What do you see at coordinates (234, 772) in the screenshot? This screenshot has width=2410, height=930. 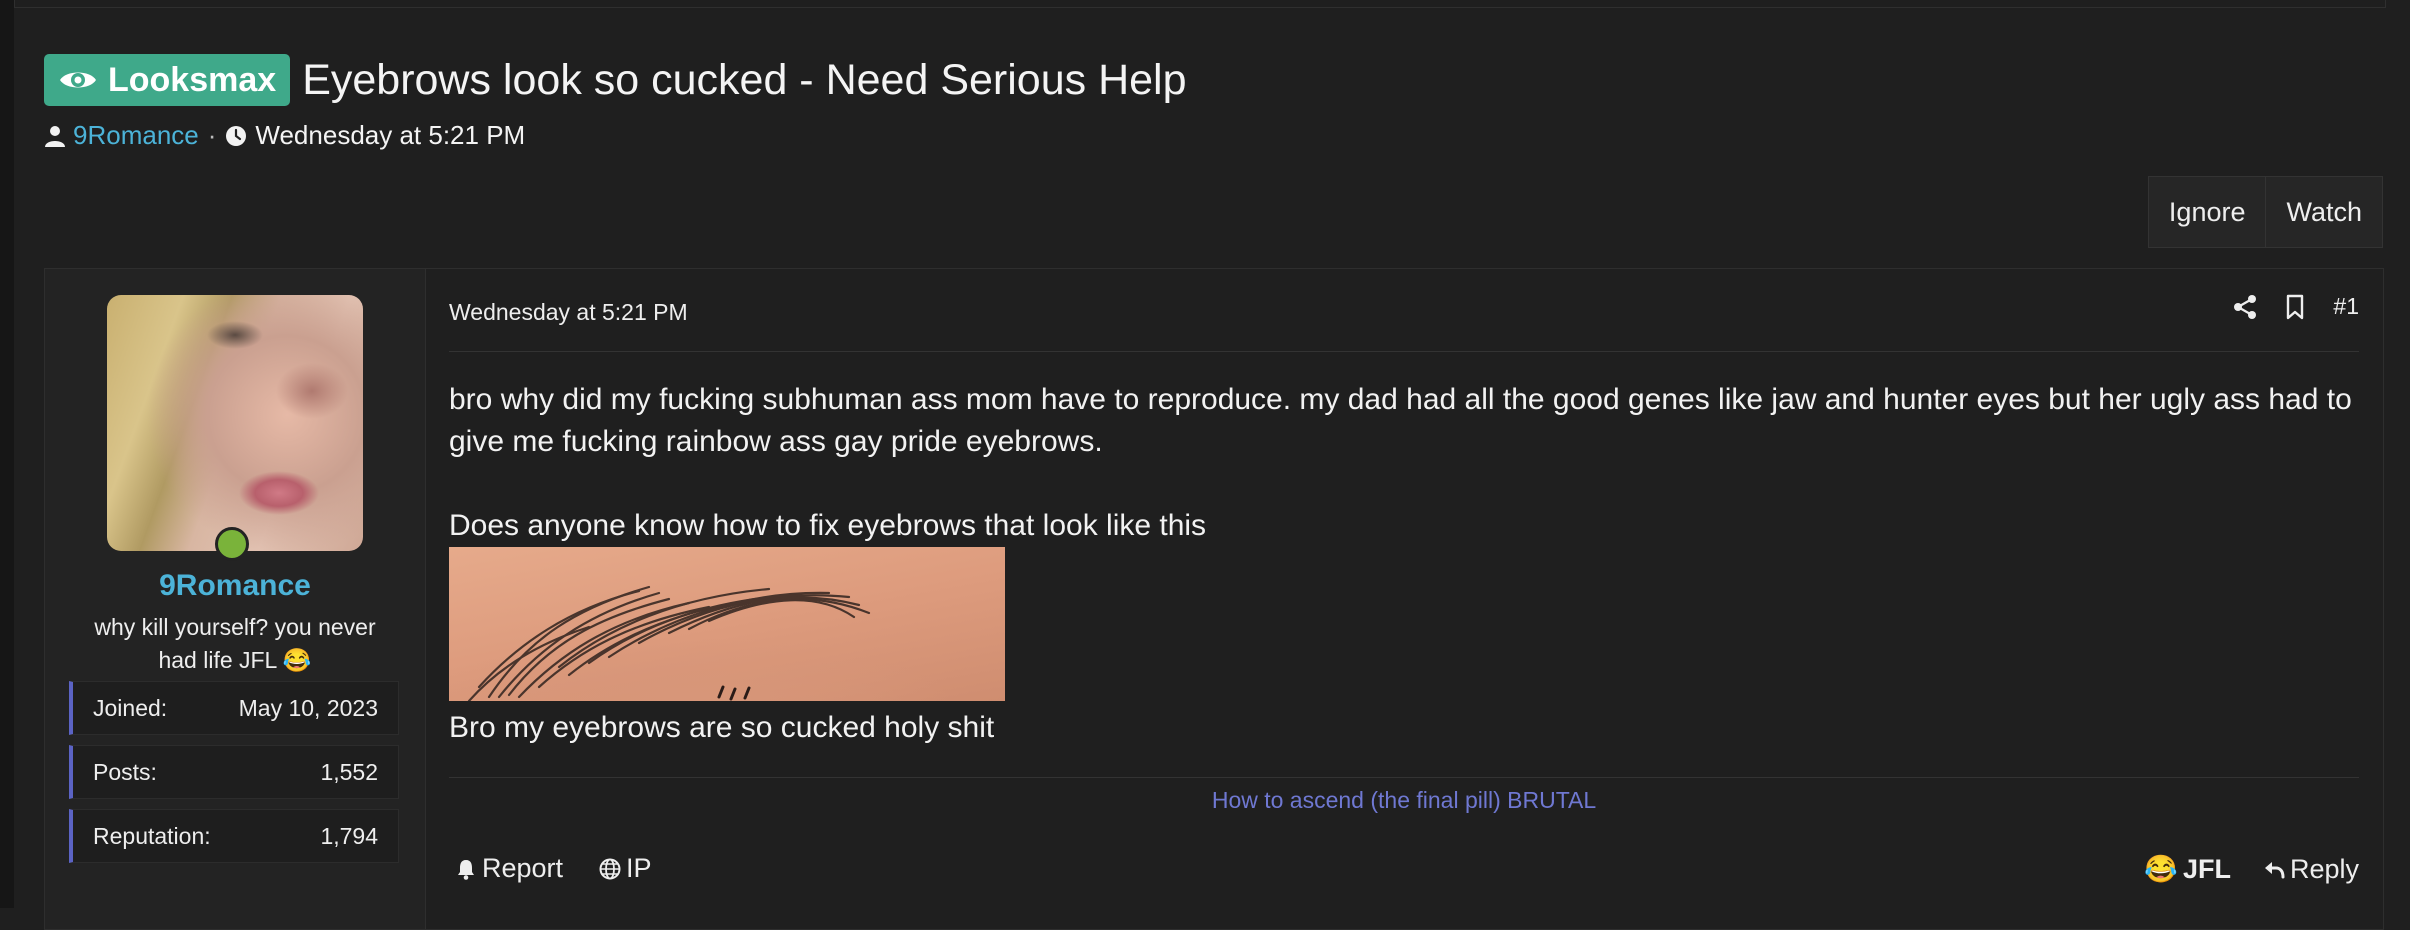 I see `user-stat-posts: Posts: 1,552` at bounding box center [234, 772].